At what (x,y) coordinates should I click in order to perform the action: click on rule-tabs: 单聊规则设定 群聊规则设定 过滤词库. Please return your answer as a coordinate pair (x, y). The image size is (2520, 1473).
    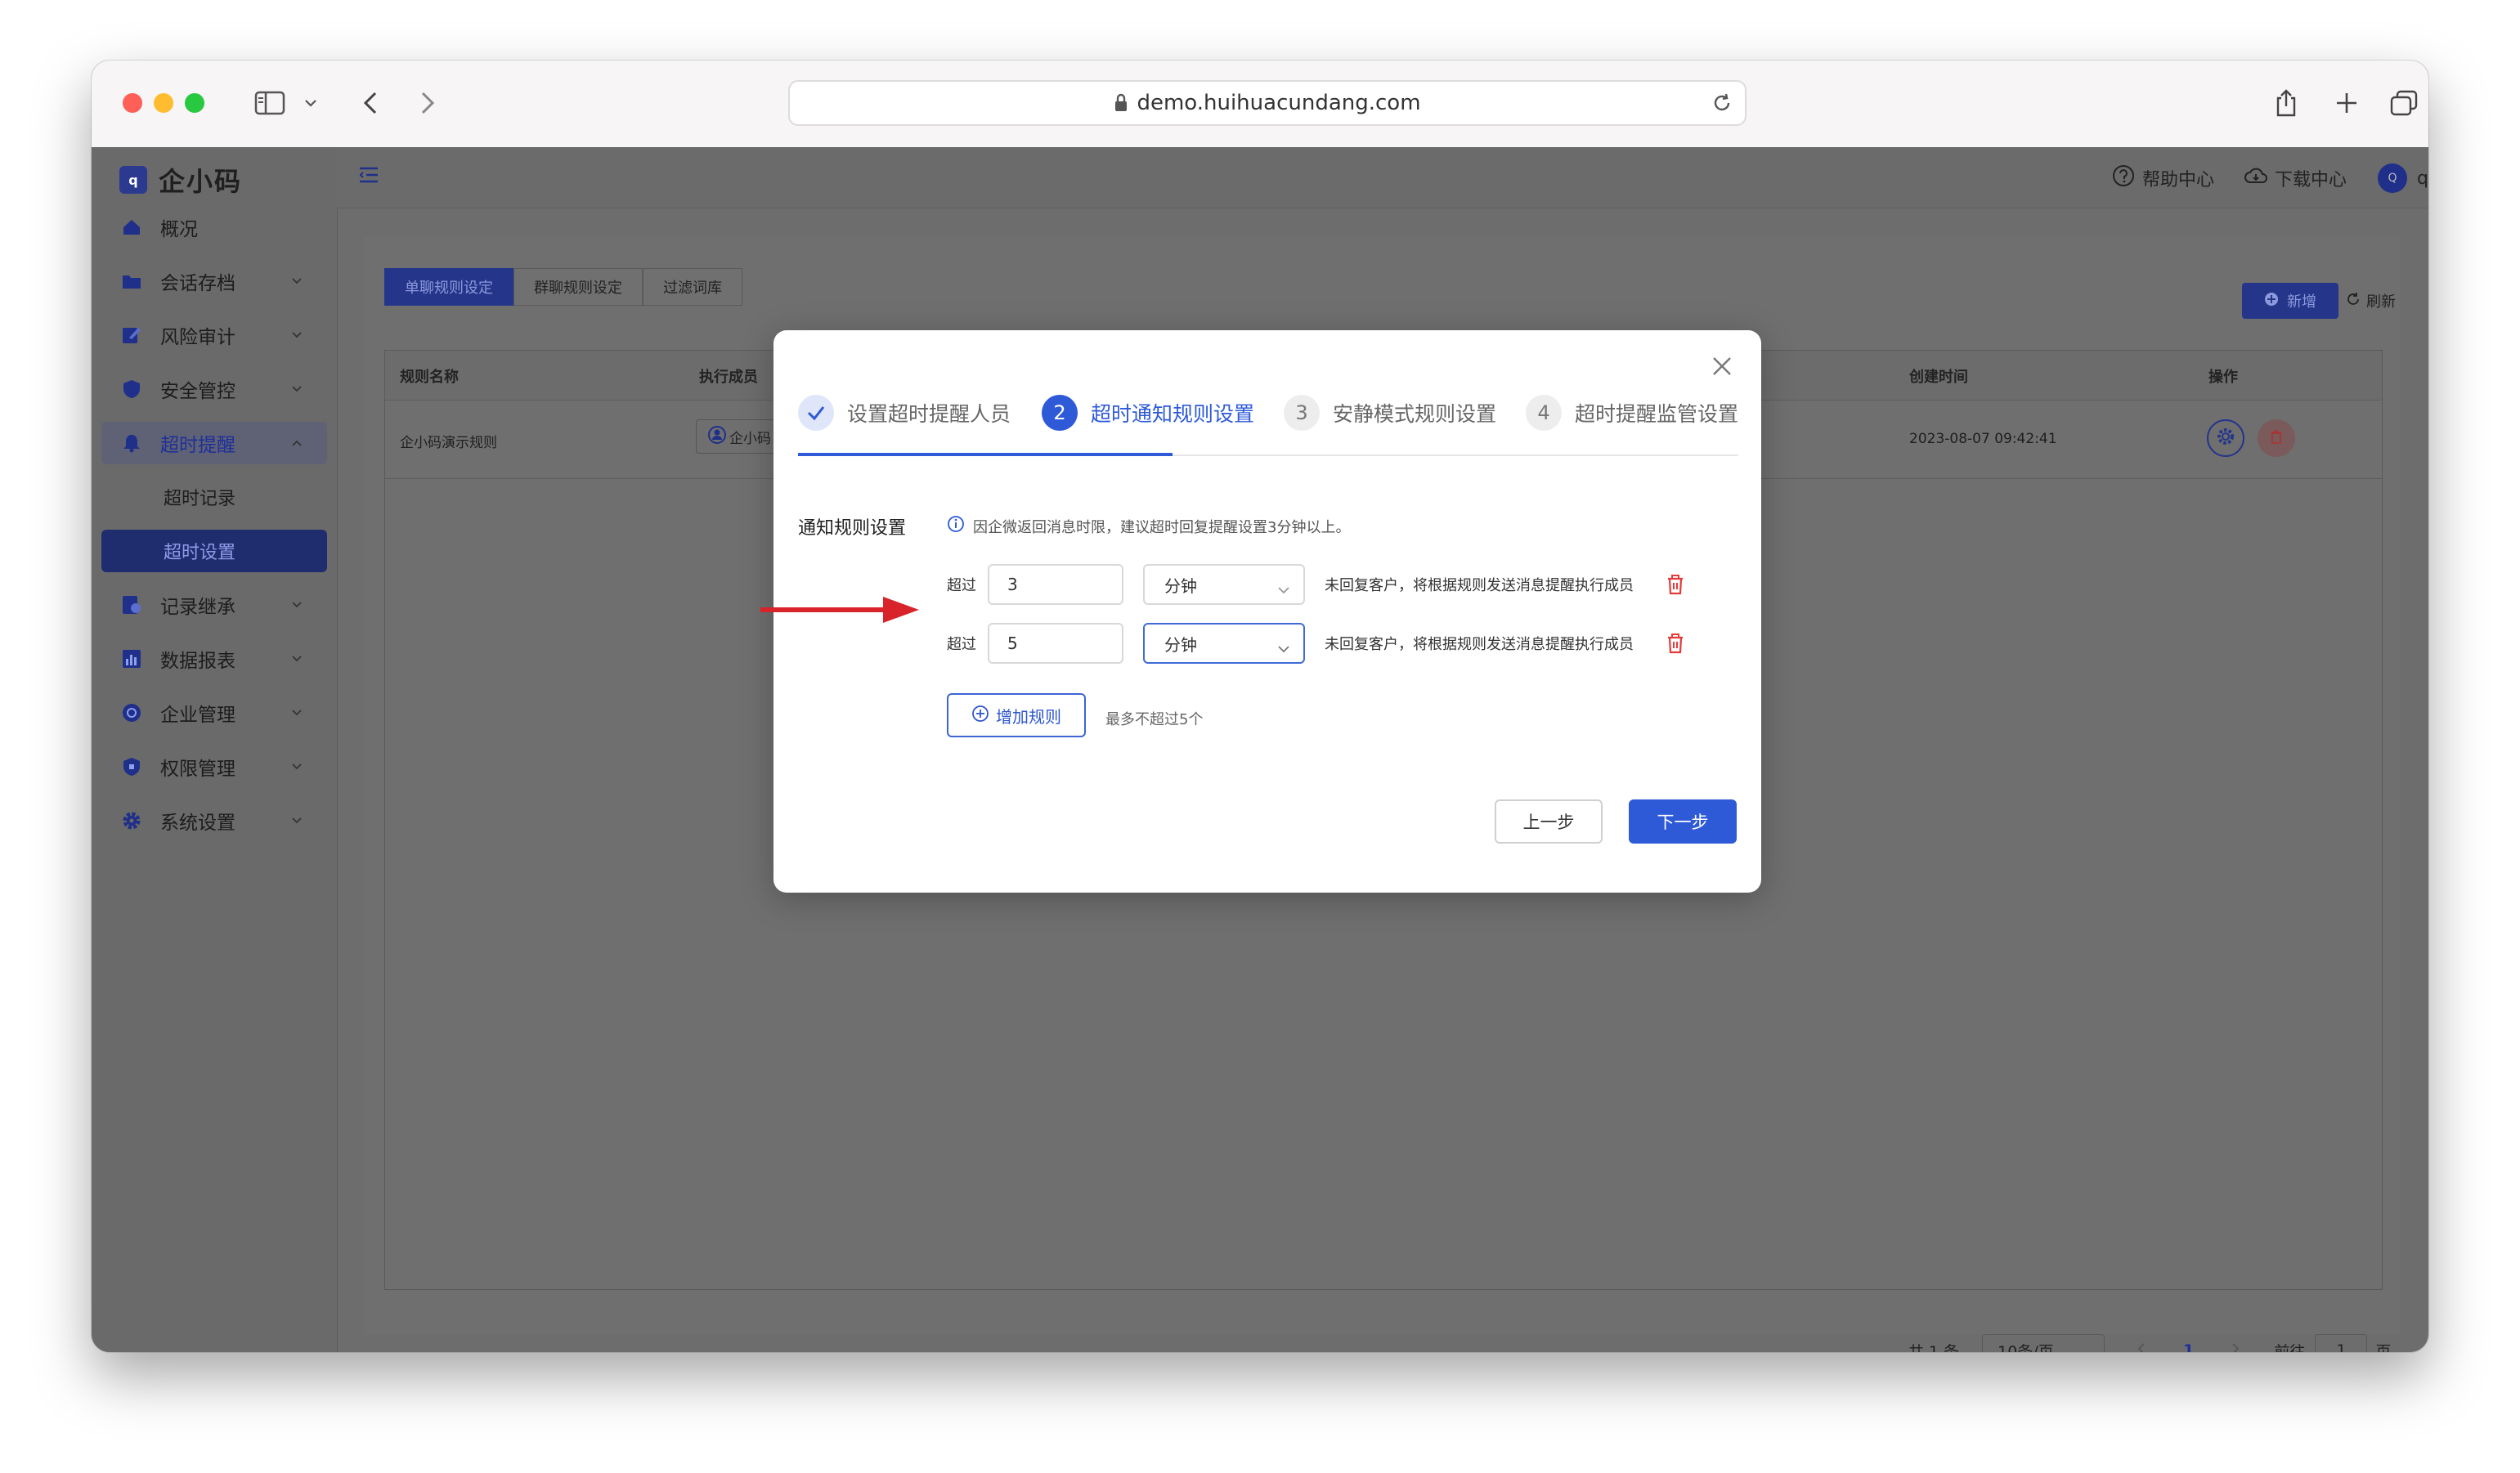
    Looking at the image, I should click on (563, 287).